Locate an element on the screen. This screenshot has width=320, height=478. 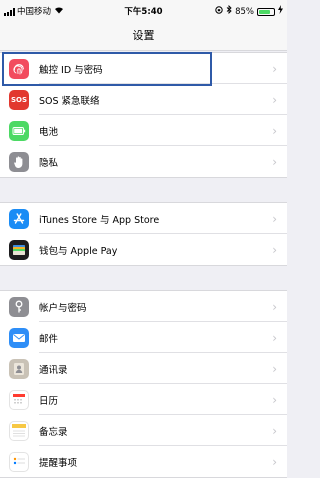
settings-row-privacy: 隐私 › is located at coordinates (143, 161).